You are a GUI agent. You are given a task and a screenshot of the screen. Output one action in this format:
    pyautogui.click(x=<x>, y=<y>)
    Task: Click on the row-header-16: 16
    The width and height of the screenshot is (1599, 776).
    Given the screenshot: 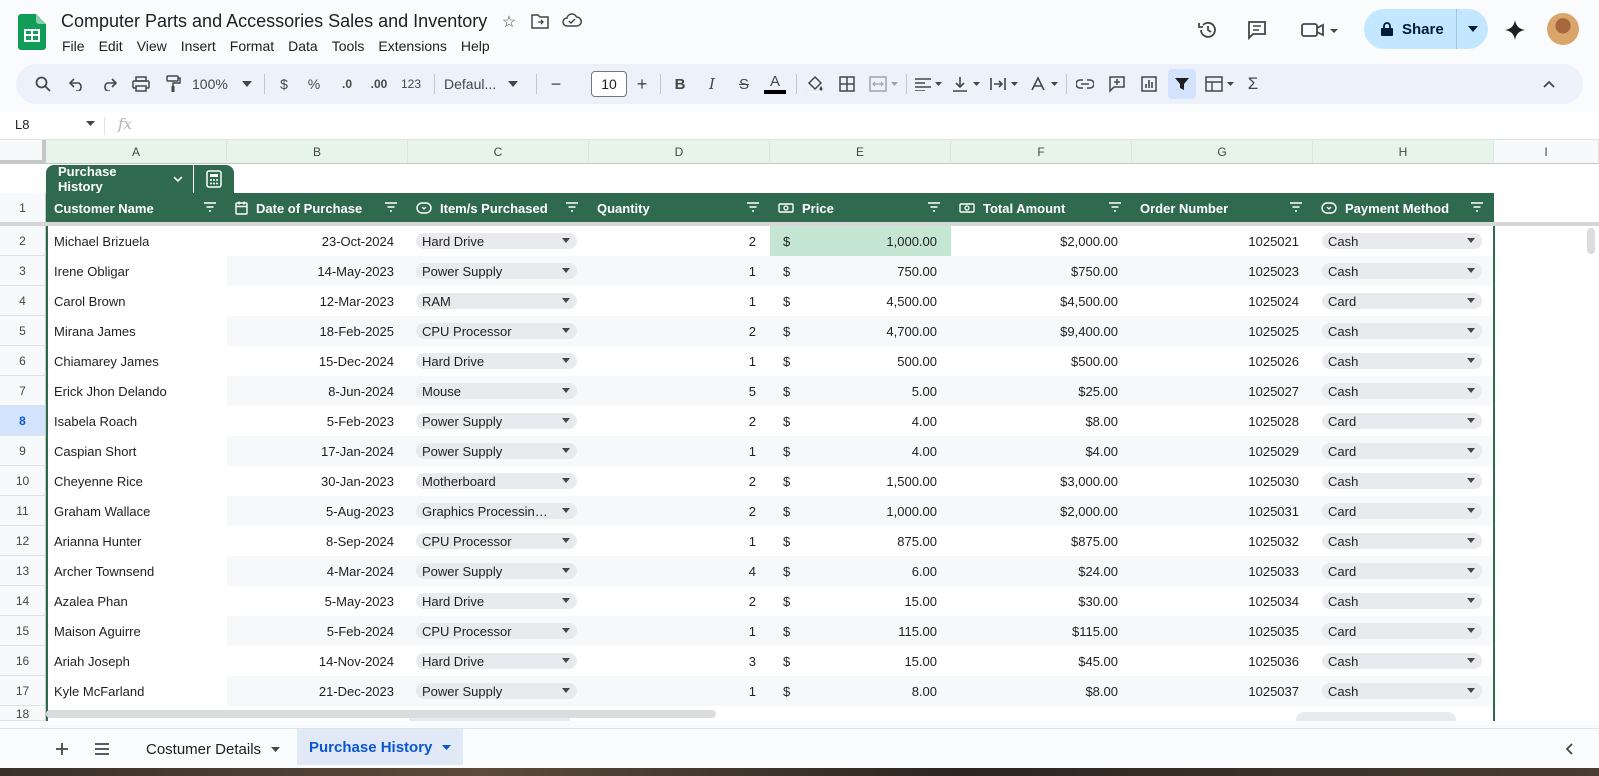 What is the action you would take?
    pyautogui.click(x=23, y=661)
    